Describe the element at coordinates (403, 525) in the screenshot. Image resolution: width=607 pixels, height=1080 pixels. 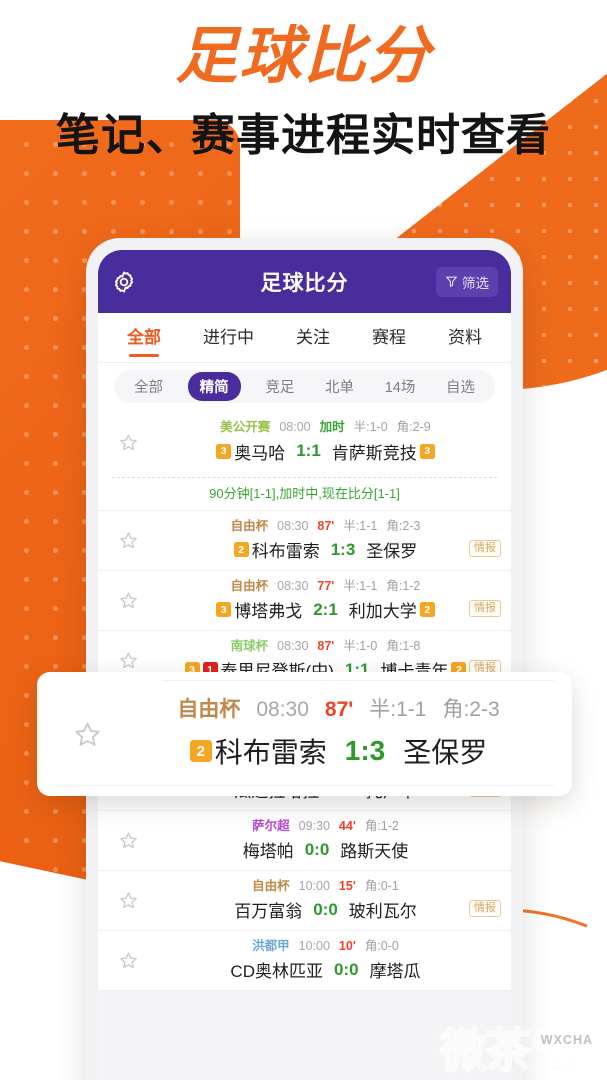
I see `corner-score: 角:2-3` at that location.